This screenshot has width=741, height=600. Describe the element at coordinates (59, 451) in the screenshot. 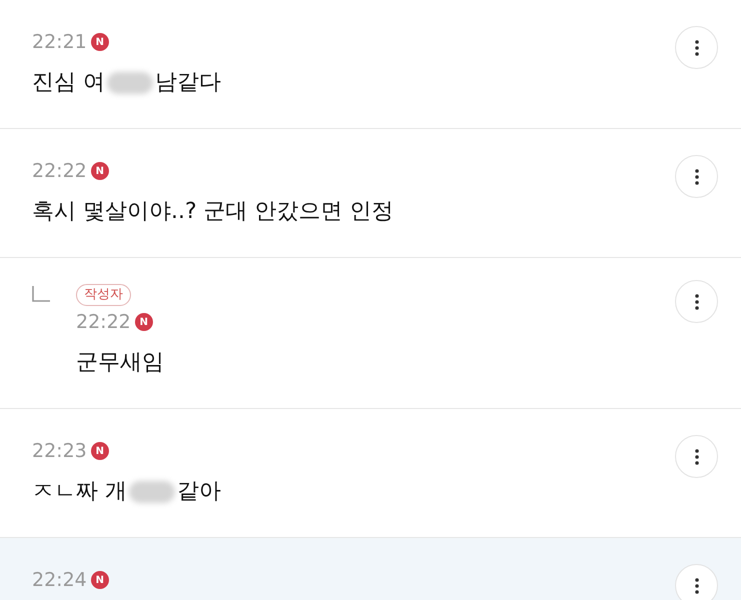

I see `comment-time: 22:23` at that location.